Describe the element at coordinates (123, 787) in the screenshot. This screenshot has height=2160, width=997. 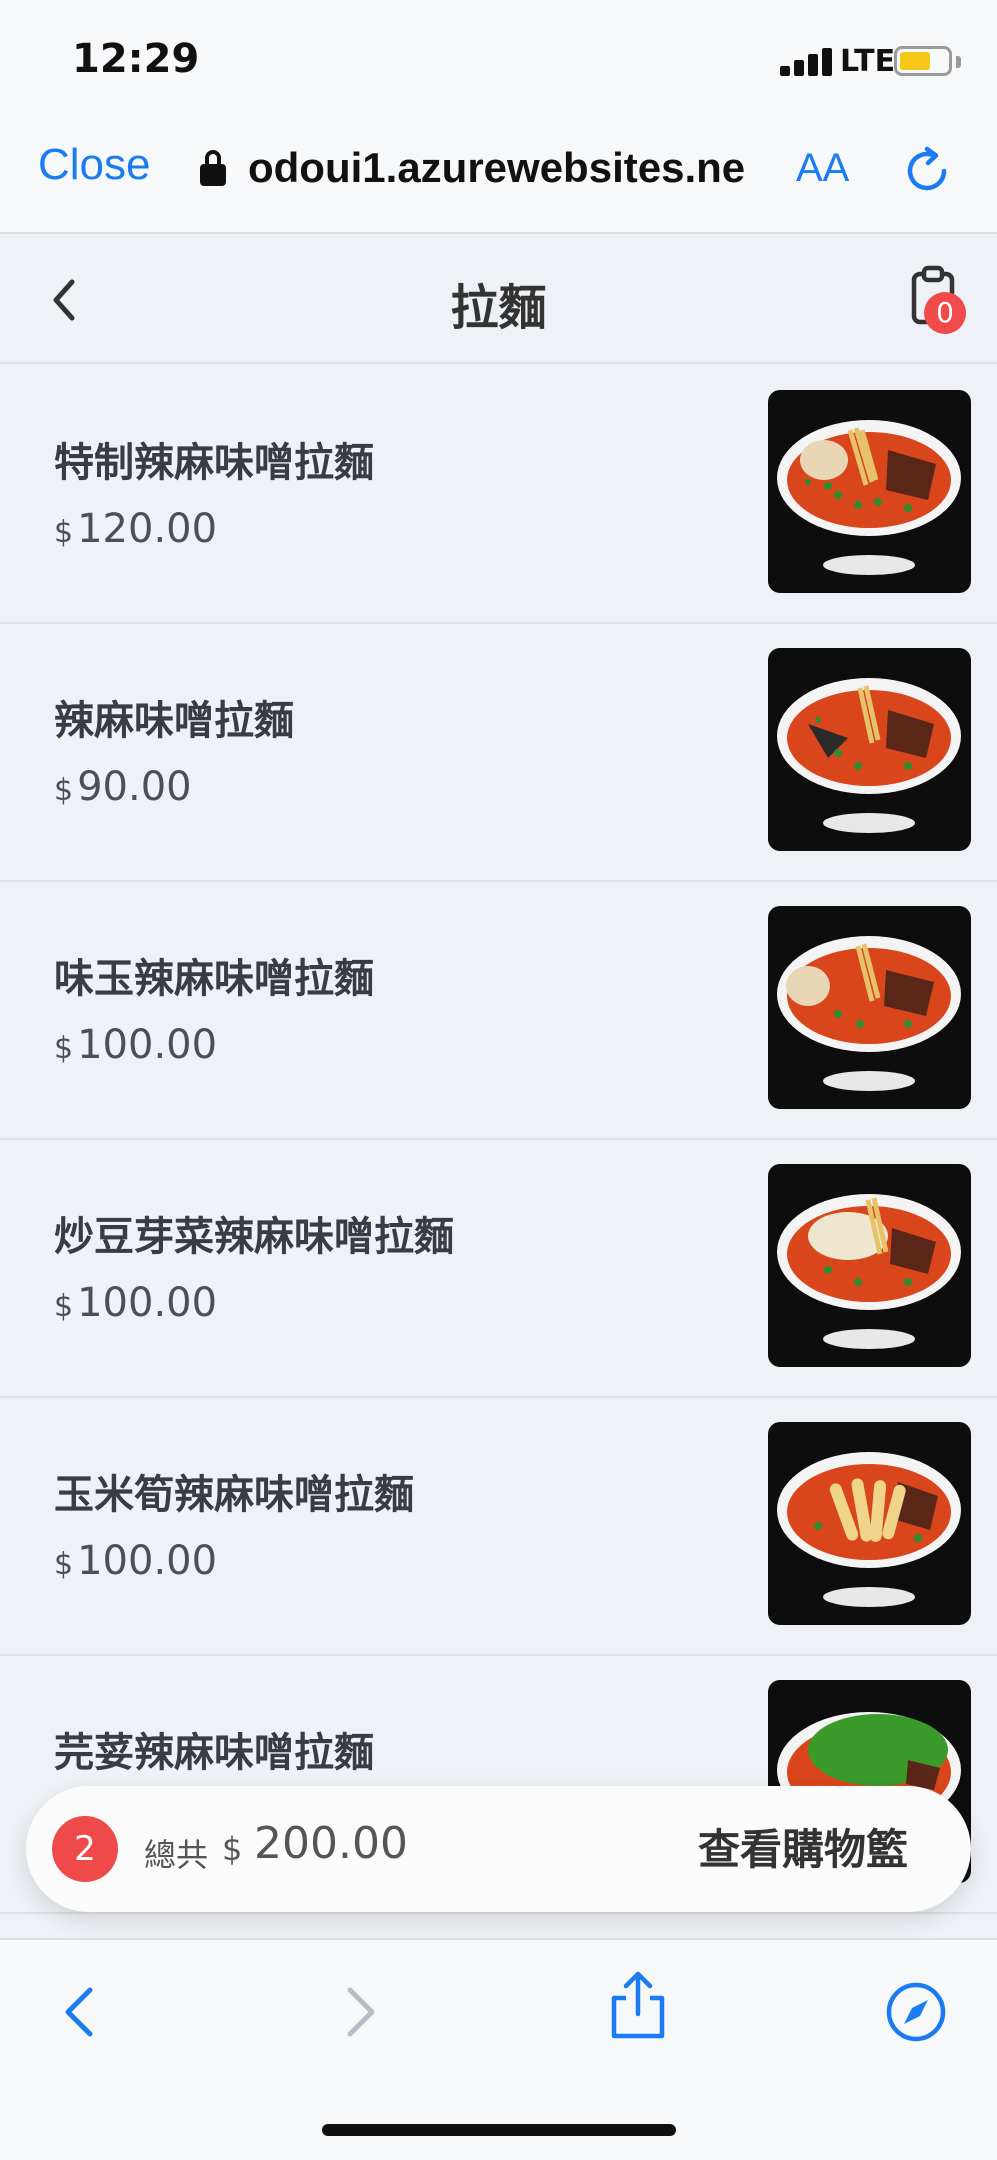
I see `item-price: $90.00` at that location.